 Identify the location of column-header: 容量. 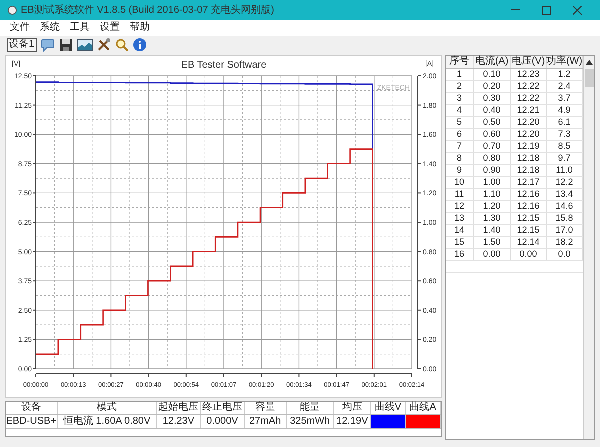
(265, 408).